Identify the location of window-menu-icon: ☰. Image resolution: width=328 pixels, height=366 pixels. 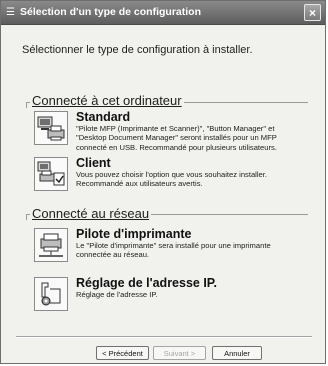
(12, 12).